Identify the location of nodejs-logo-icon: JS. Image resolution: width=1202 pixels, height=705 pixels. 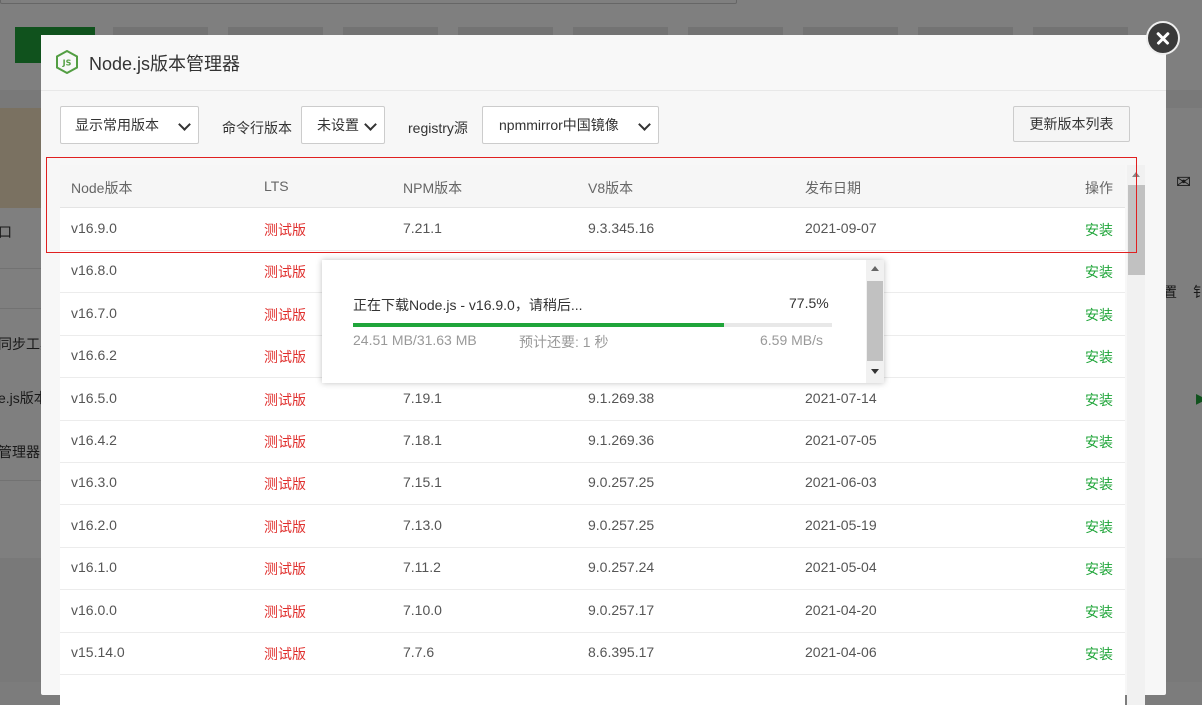
(67, 62).